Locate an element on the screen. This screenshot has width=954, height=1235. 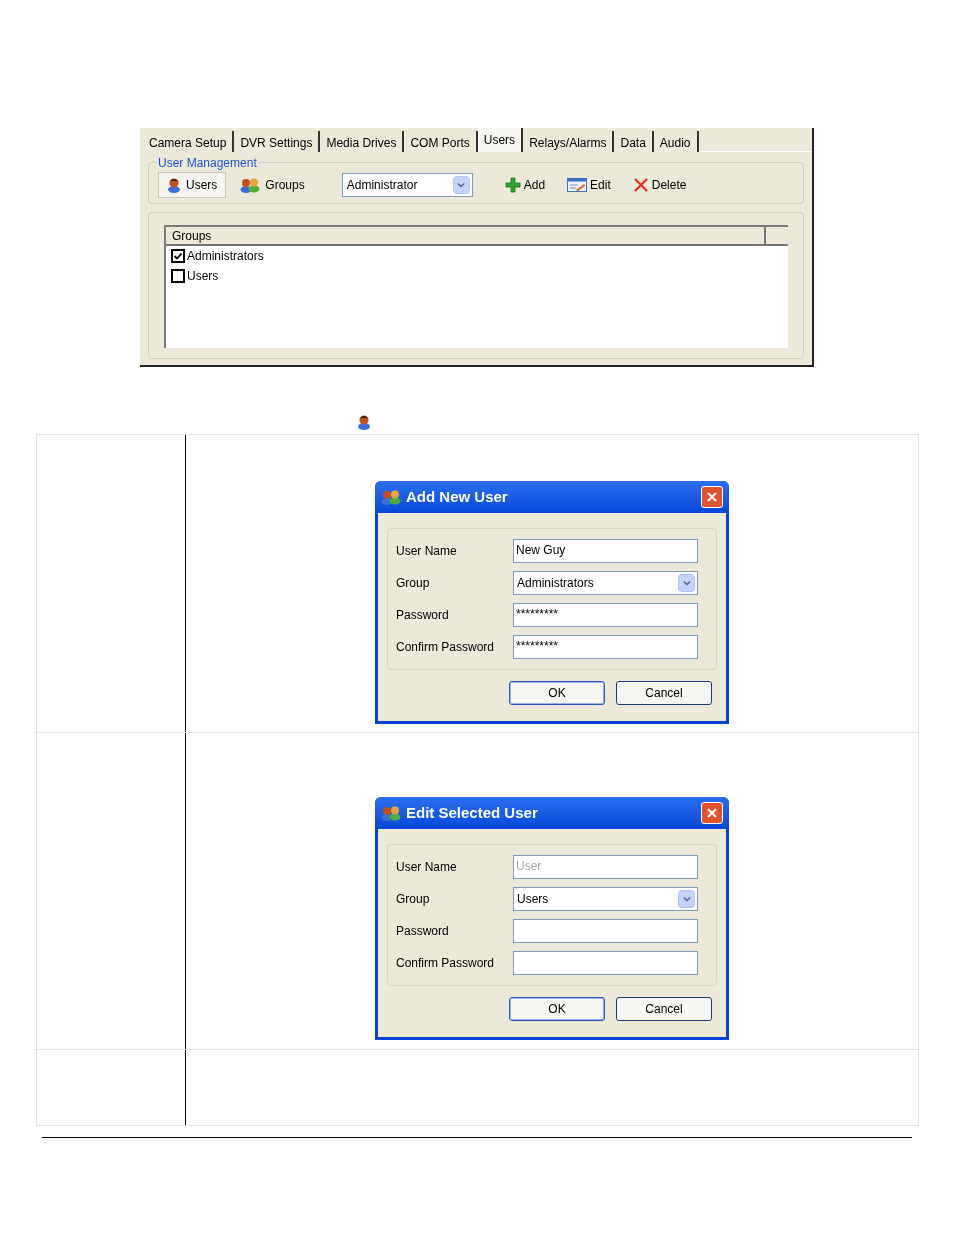
dialog-title: Add New User is located at coordinates (457, 496).